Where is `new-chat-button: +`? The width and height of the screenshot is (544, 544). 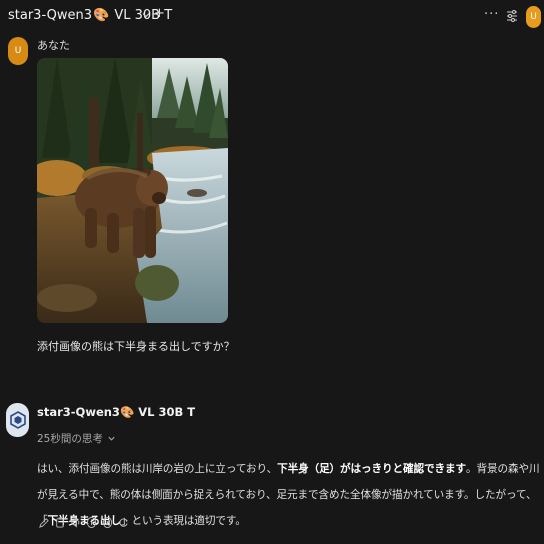 new-chat-button: + is located at coordinates (159, 13).